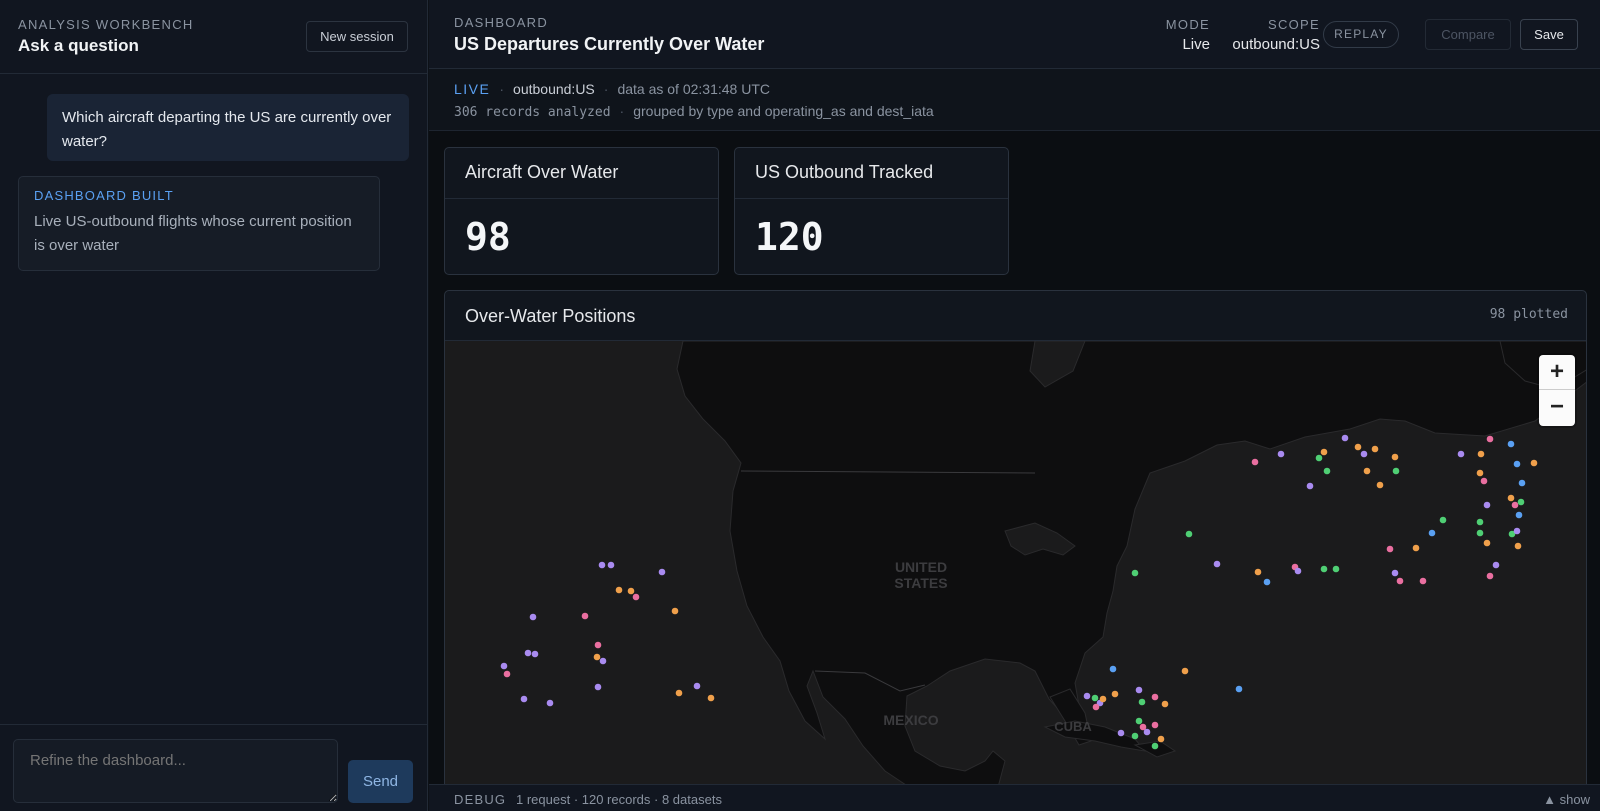 The height and width of the screenshot is (811, 1600). I want to click on refine-input, so click(175, 771).